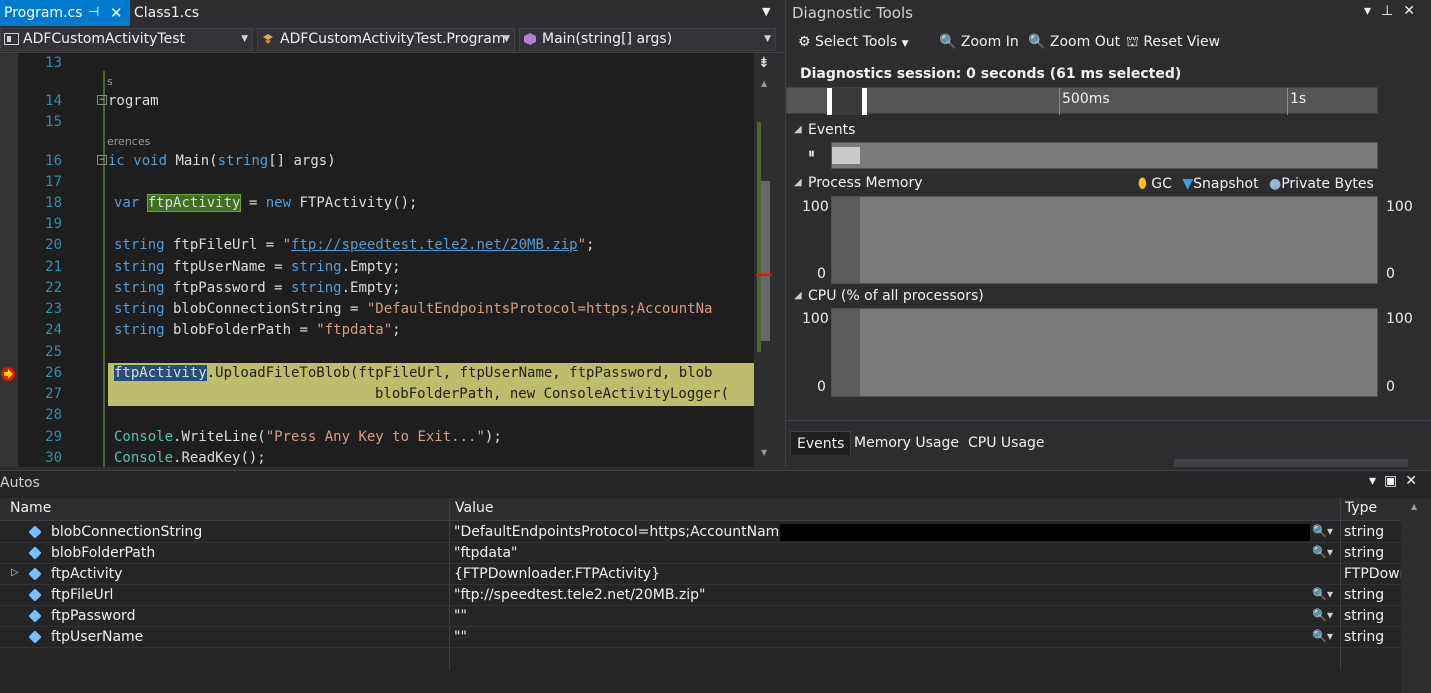  Describe the element at coordinates (1364, 637) in the screenshot. I see `variable-type: string` at that location.